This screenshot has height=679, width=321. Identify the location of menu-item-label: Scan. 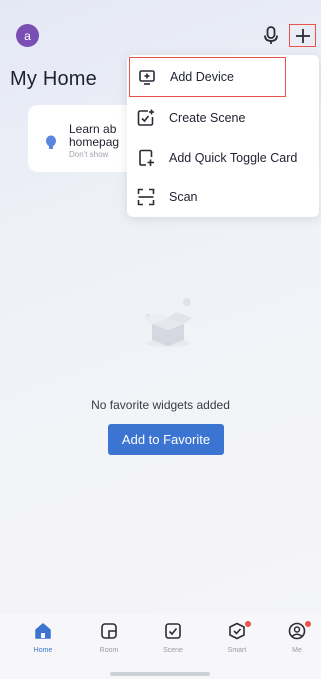
(183, 197).